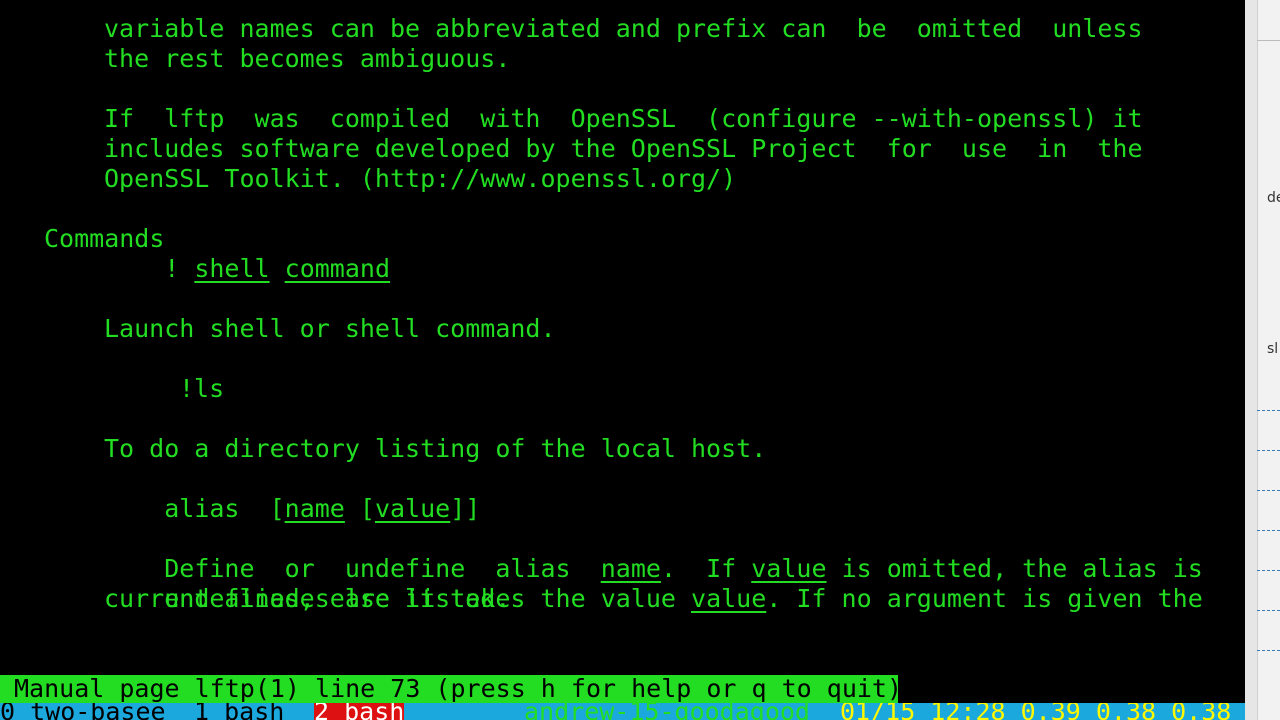 The width and height of the screenshot is (1280, 720). What do you see at coordinates (179, 268) in the screenshot?
I see `bang-token: !` at bounding box center [179, 268].